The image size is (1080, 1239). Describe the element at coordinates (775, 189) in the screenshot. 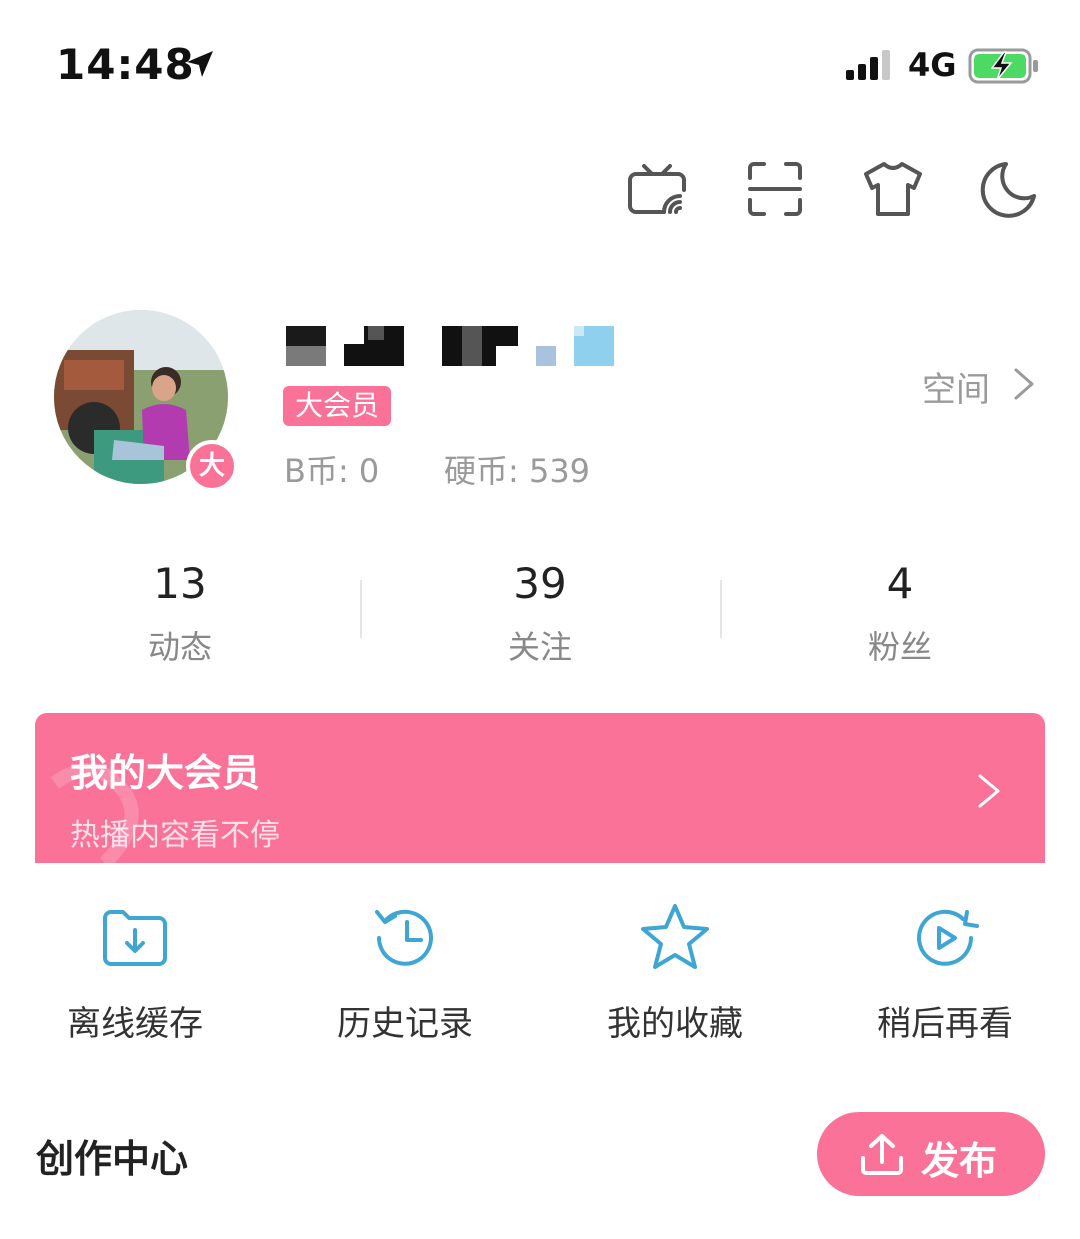

I see `scan-icon` at that location.